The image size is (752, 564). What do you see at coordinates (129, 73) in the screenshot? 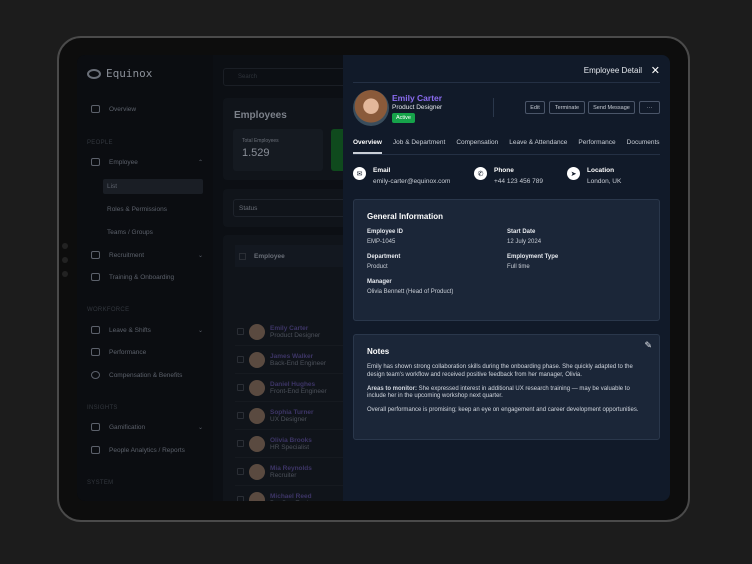
I see `app-name: Equinox` at bounding box center [129, 73].